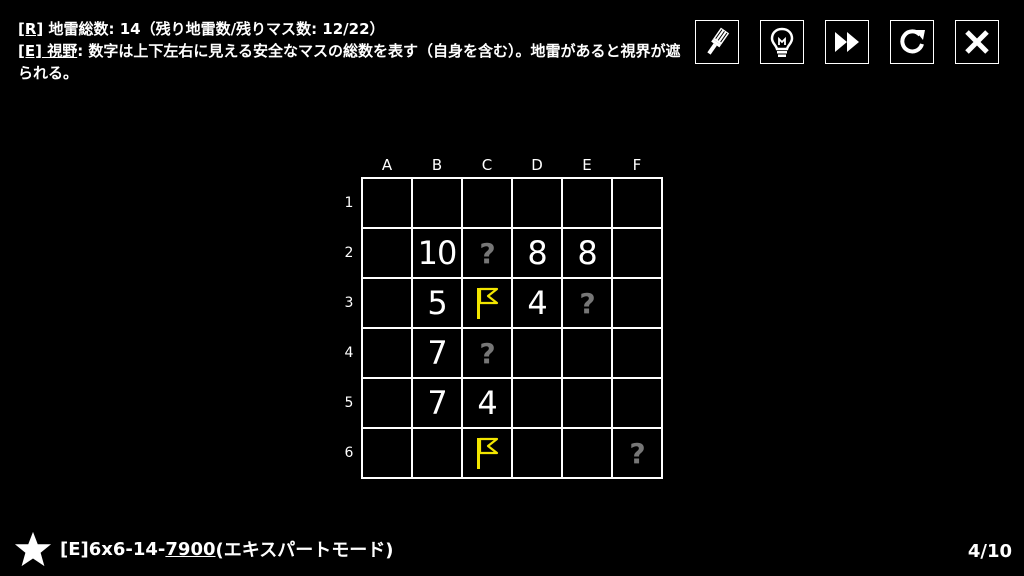 Image resolution: width=1024 pixels, height=576 pixels. What do you see at coordinates (349, 253) in the screenshot?
I see `row-label: 2` at bounding box center [349, 253].